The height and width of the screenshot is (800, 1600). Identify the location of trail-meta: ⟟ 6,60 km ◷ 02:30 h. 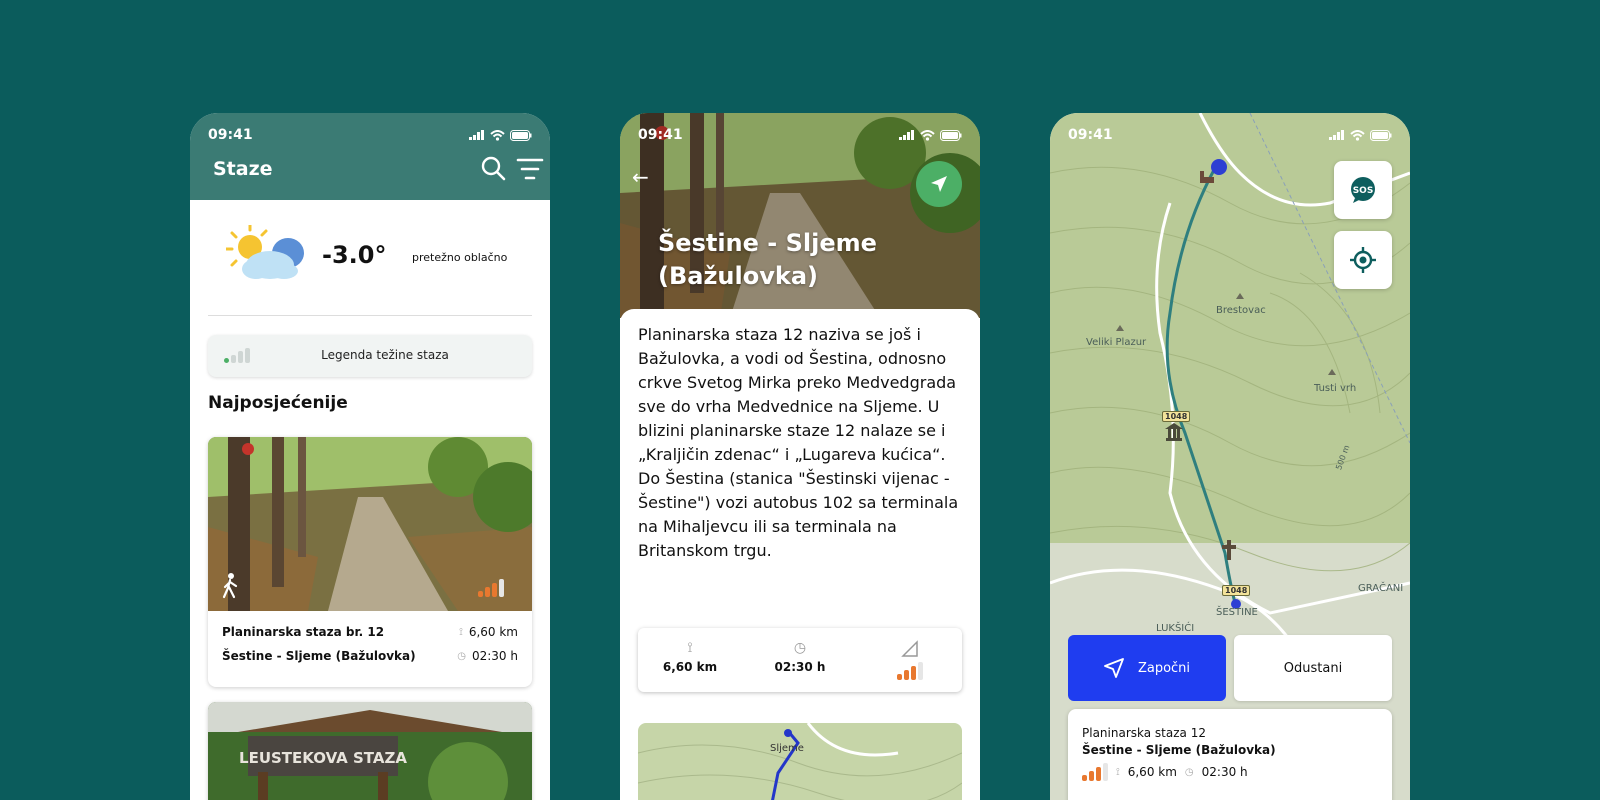
(1165, 772).